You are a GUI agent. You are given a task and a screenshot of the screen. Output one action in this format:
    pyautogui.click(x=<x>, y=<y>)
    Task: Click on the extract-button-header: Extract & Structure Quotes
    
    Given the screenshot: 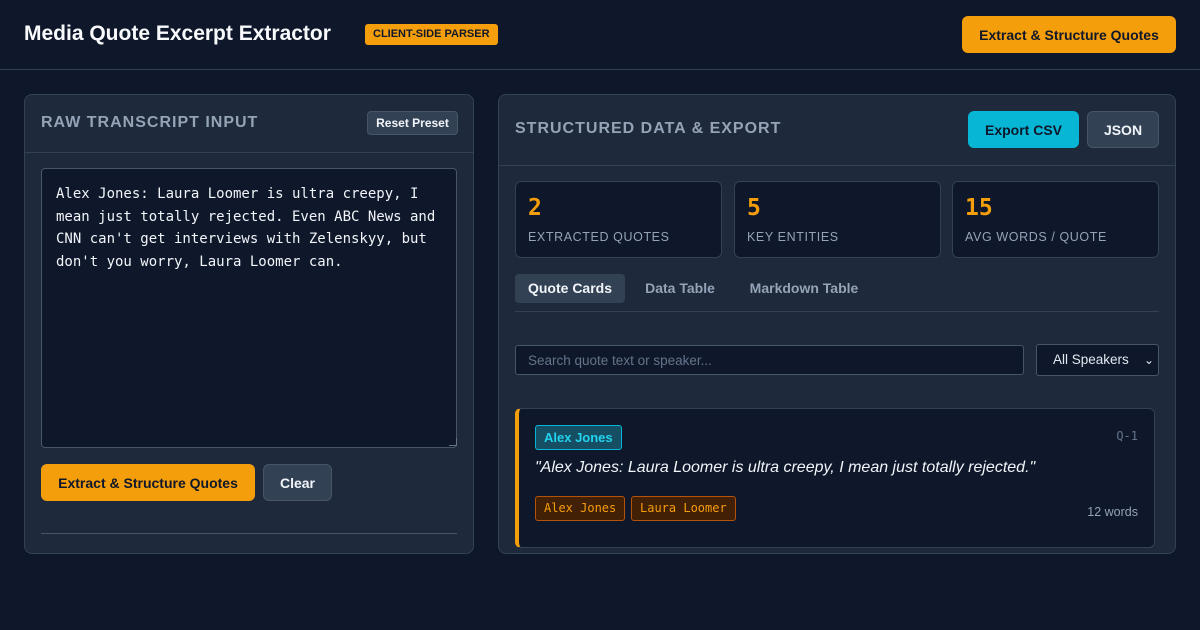 What is the action you would take?
    pyautogui.click(x=1069, y=34)
    